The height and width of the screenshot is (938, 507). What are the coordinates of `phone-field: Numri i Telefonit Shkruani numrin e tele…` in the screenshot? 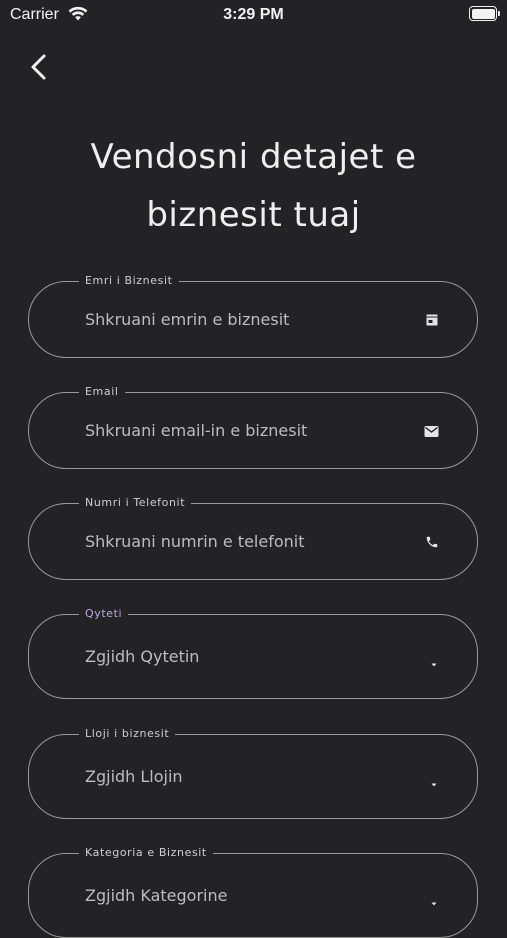 It's located at (253, 538).